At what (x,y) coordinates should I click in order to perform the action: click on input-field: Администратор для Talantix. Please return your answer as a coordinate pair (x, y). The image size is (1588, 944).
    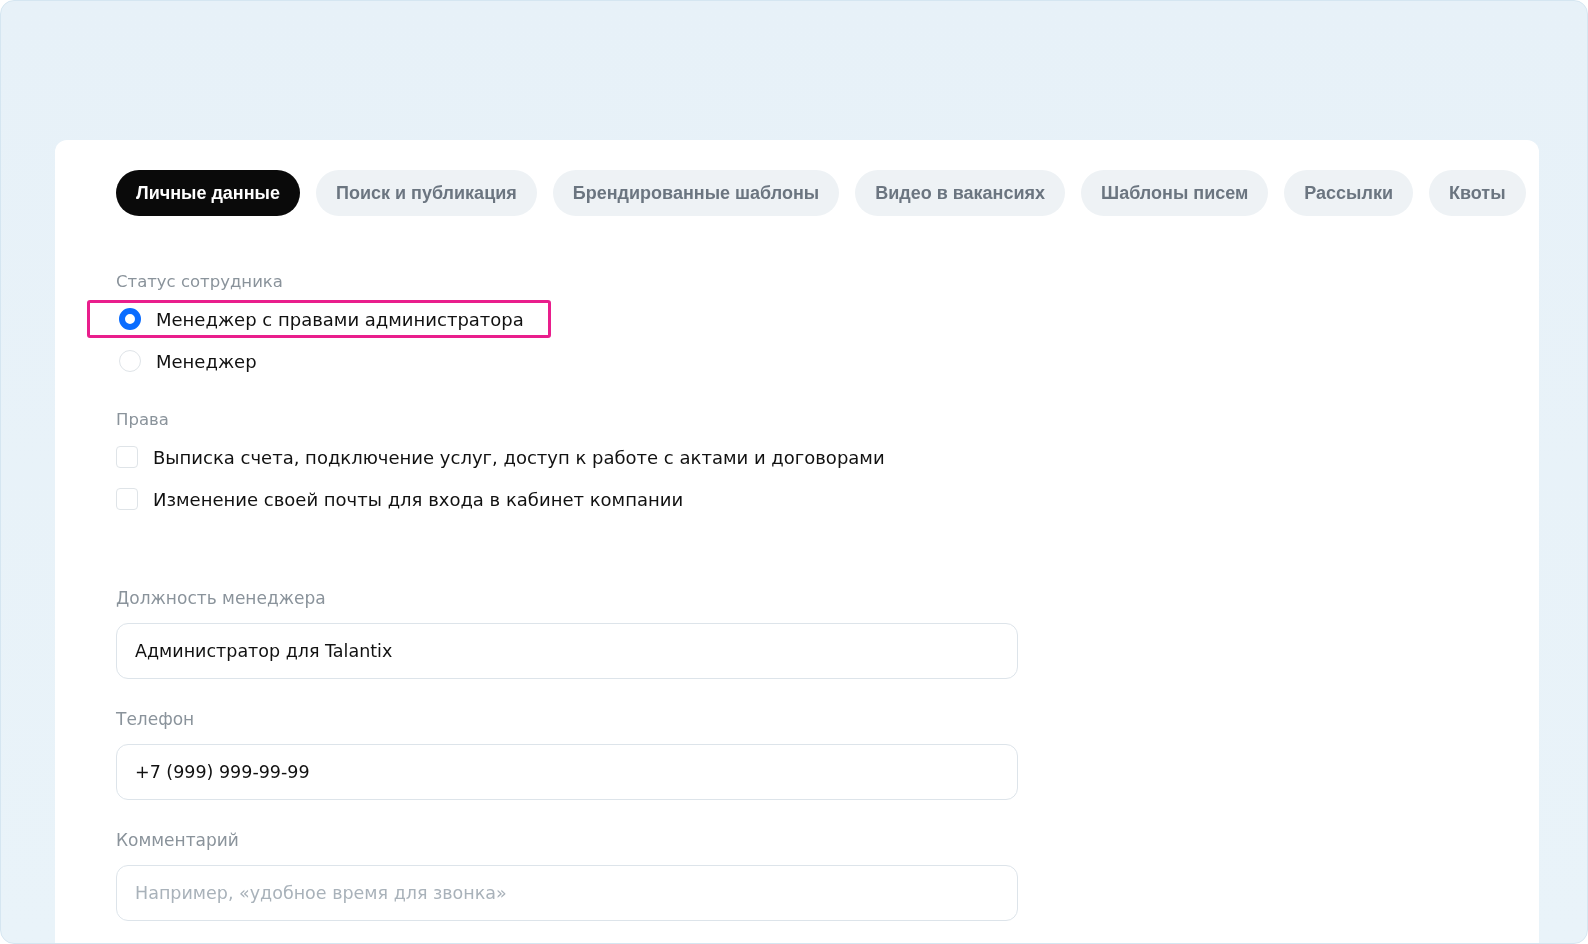
    Looking at the image, I should click on (567, 651).